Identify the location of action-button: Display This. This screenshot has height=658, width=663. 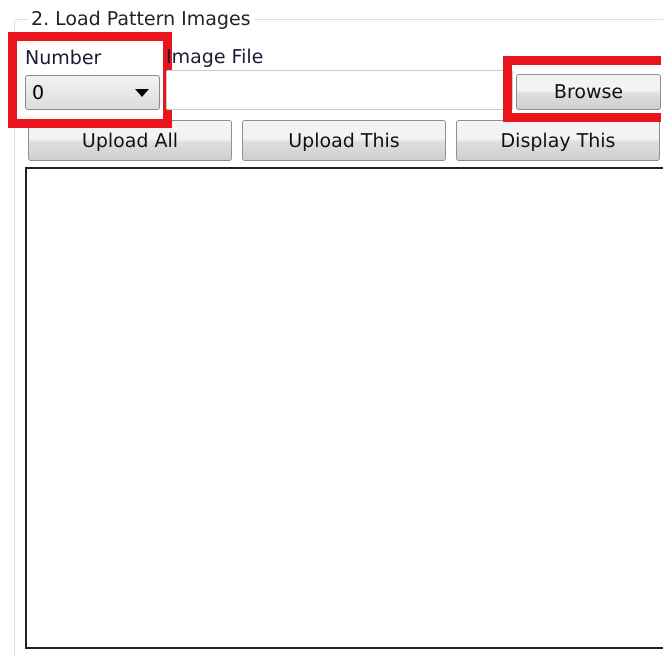
(558, 140).